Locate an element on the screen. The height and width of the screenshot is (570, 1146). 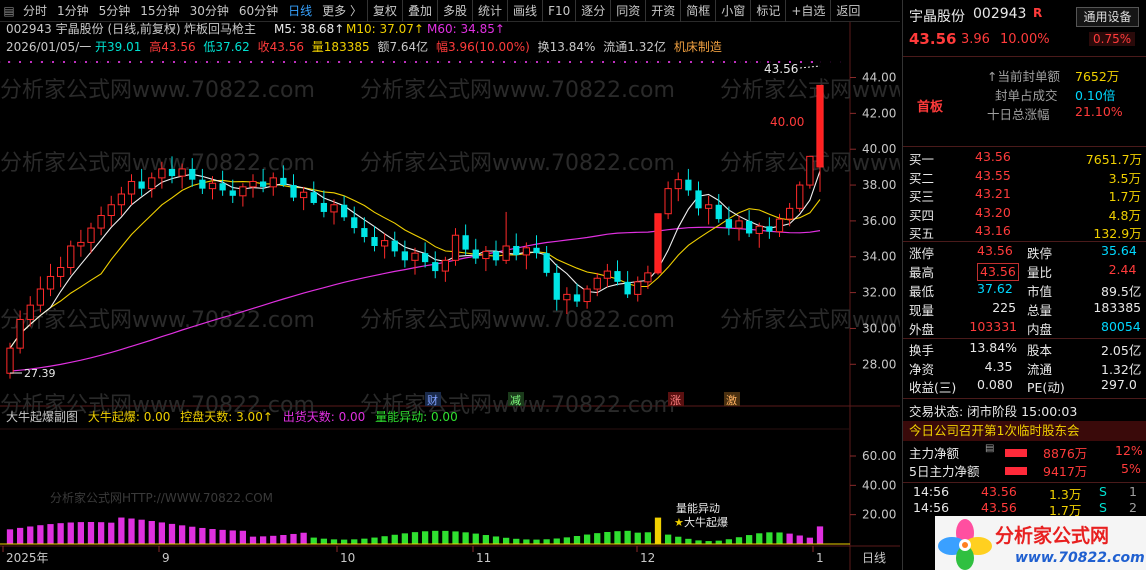
sector-button: 通用设备 is located at coordinates (1107, 17).